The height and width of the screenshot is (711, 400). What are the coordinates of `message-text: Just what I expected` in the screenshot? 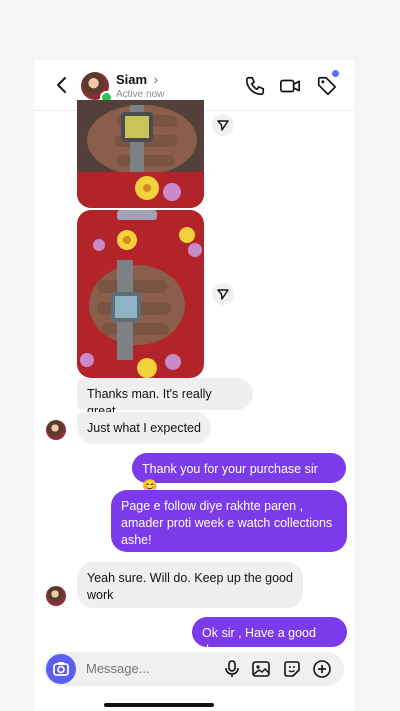 It's located at (144, 428).